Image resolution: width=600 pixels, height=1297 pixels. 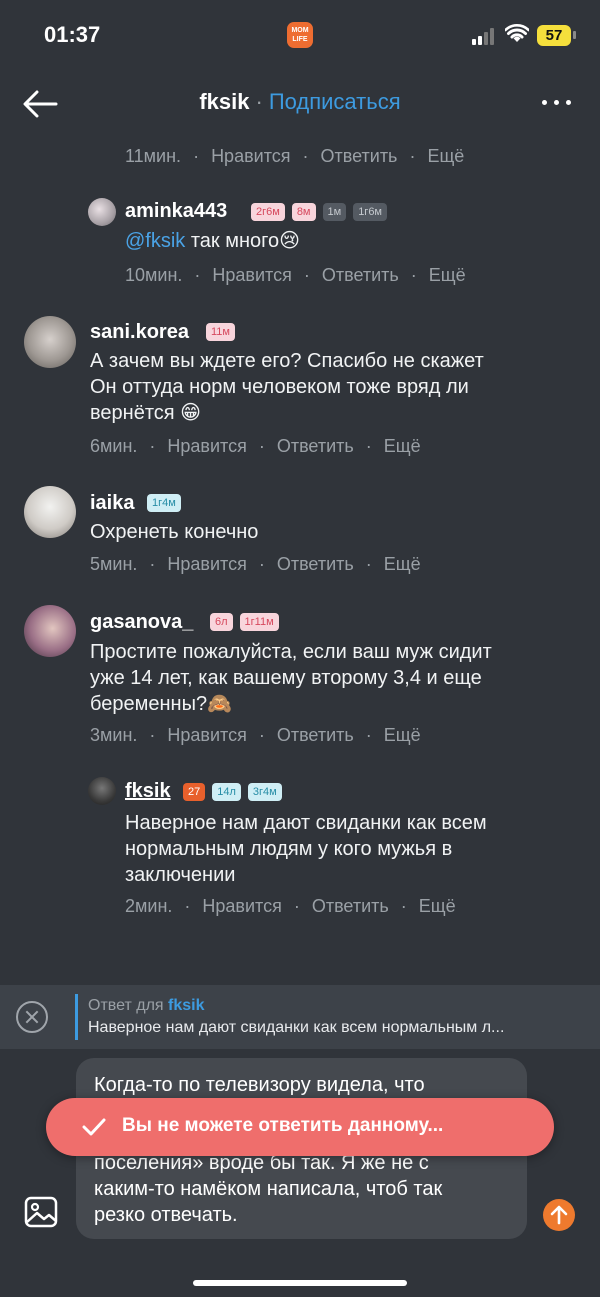 What do you see at coordinates (226, 792) in the screenshot?
I see `badge: 14л` at bounding box center [226, 792].